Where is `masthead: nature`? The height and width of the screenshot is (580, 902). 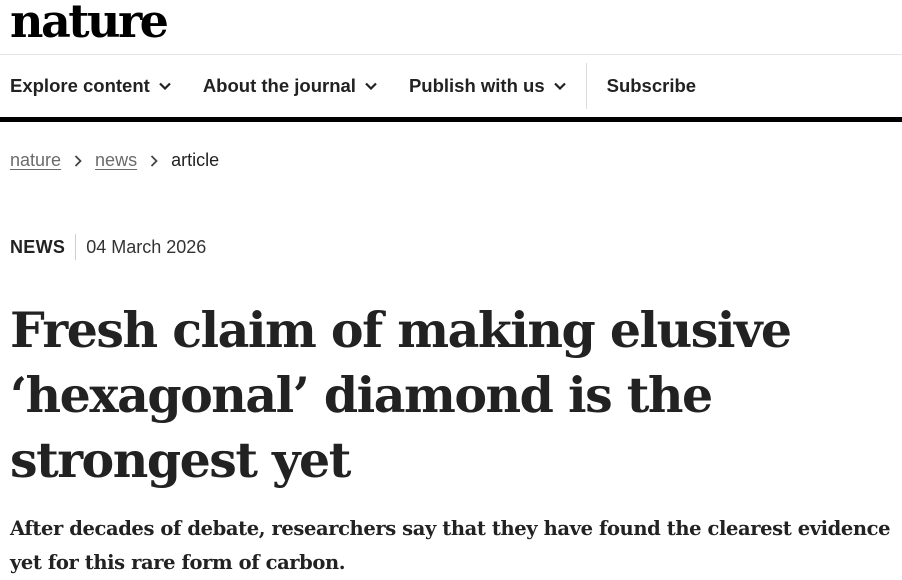 masthead: nature is located at coordinates (451, 27).